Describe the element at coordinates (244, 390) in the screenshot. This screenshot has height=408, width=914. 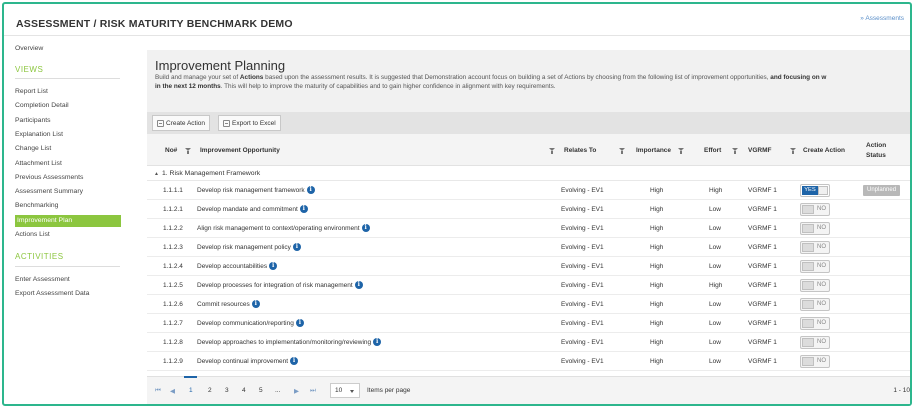
I see `page-4: 4` at that location.